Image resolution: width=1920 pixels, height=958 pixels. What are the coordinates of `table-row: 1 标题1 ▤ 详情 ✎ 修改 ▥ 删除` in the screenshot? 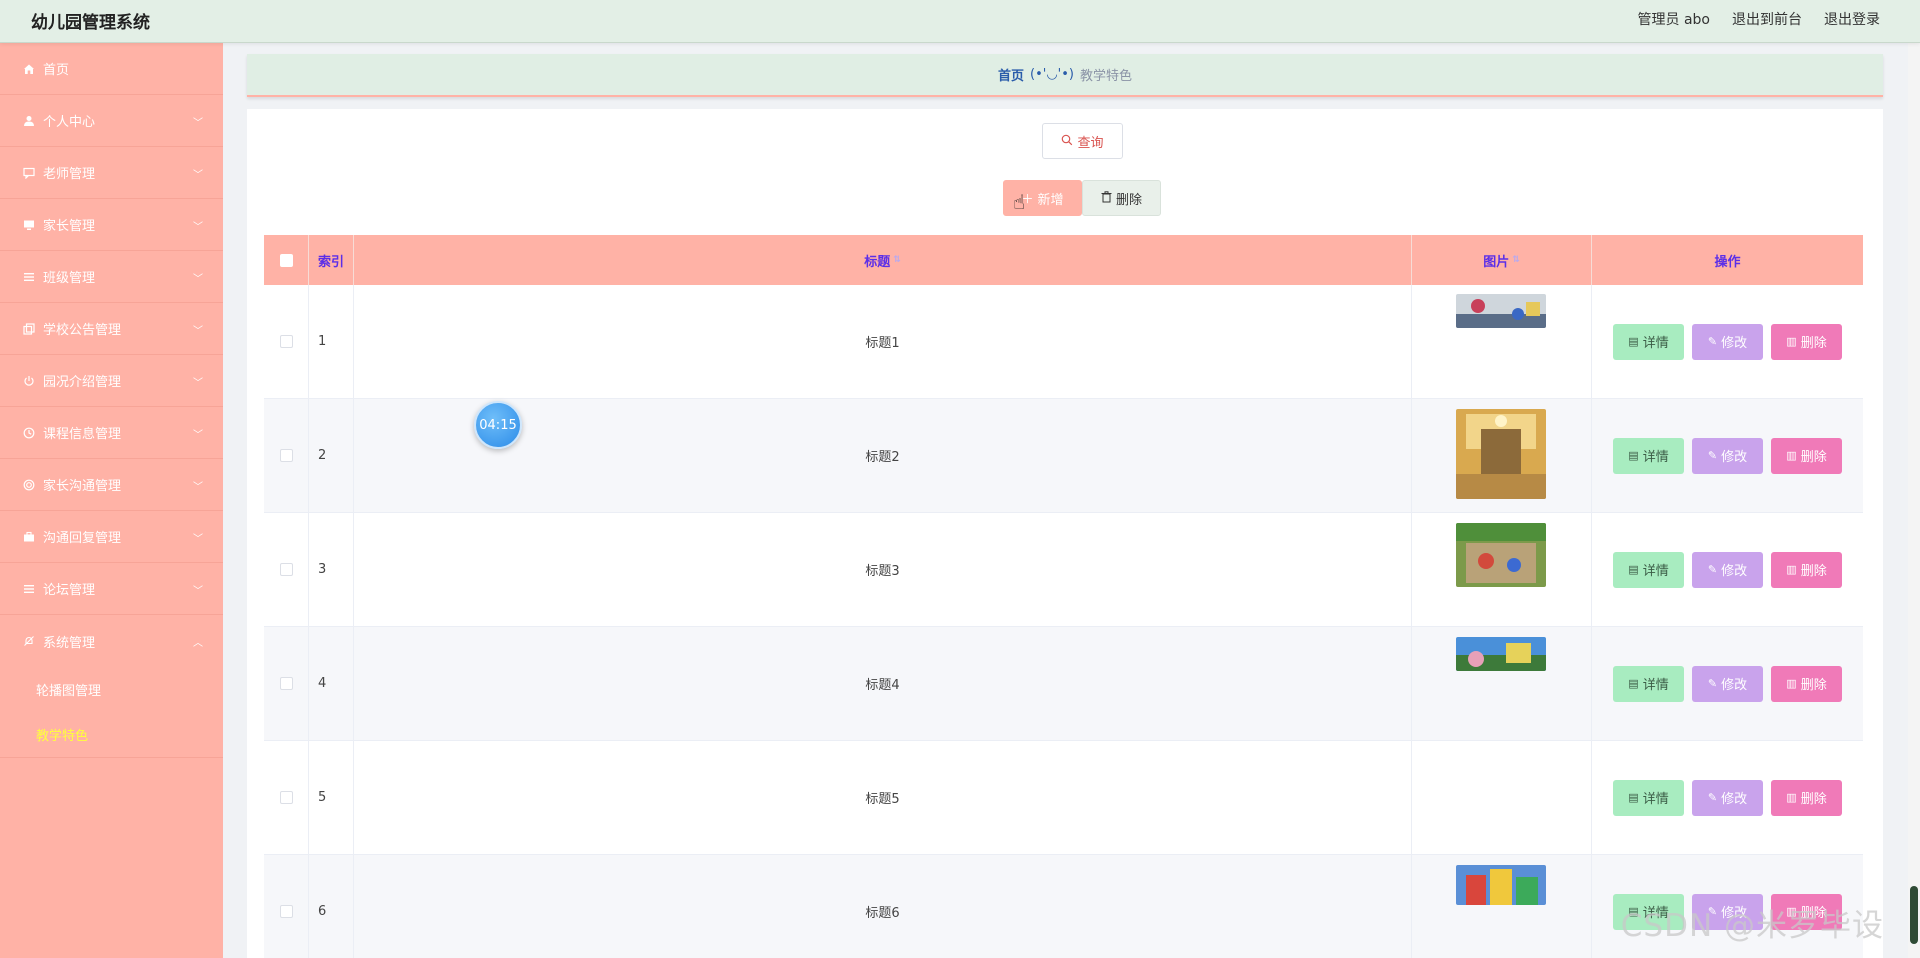 It's located at (1063, 342).